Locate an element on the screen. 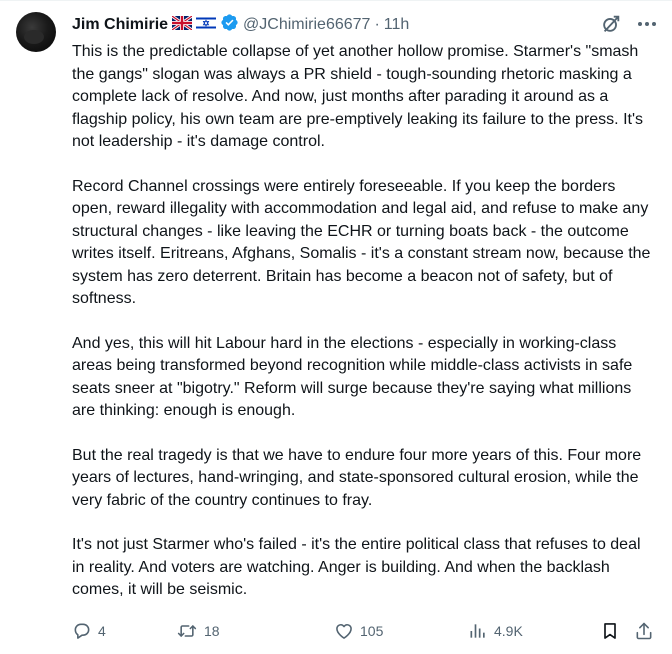 Image resolution: width=672 pixels, height=654 pixels. avatar is located at coordinates (36, 32).